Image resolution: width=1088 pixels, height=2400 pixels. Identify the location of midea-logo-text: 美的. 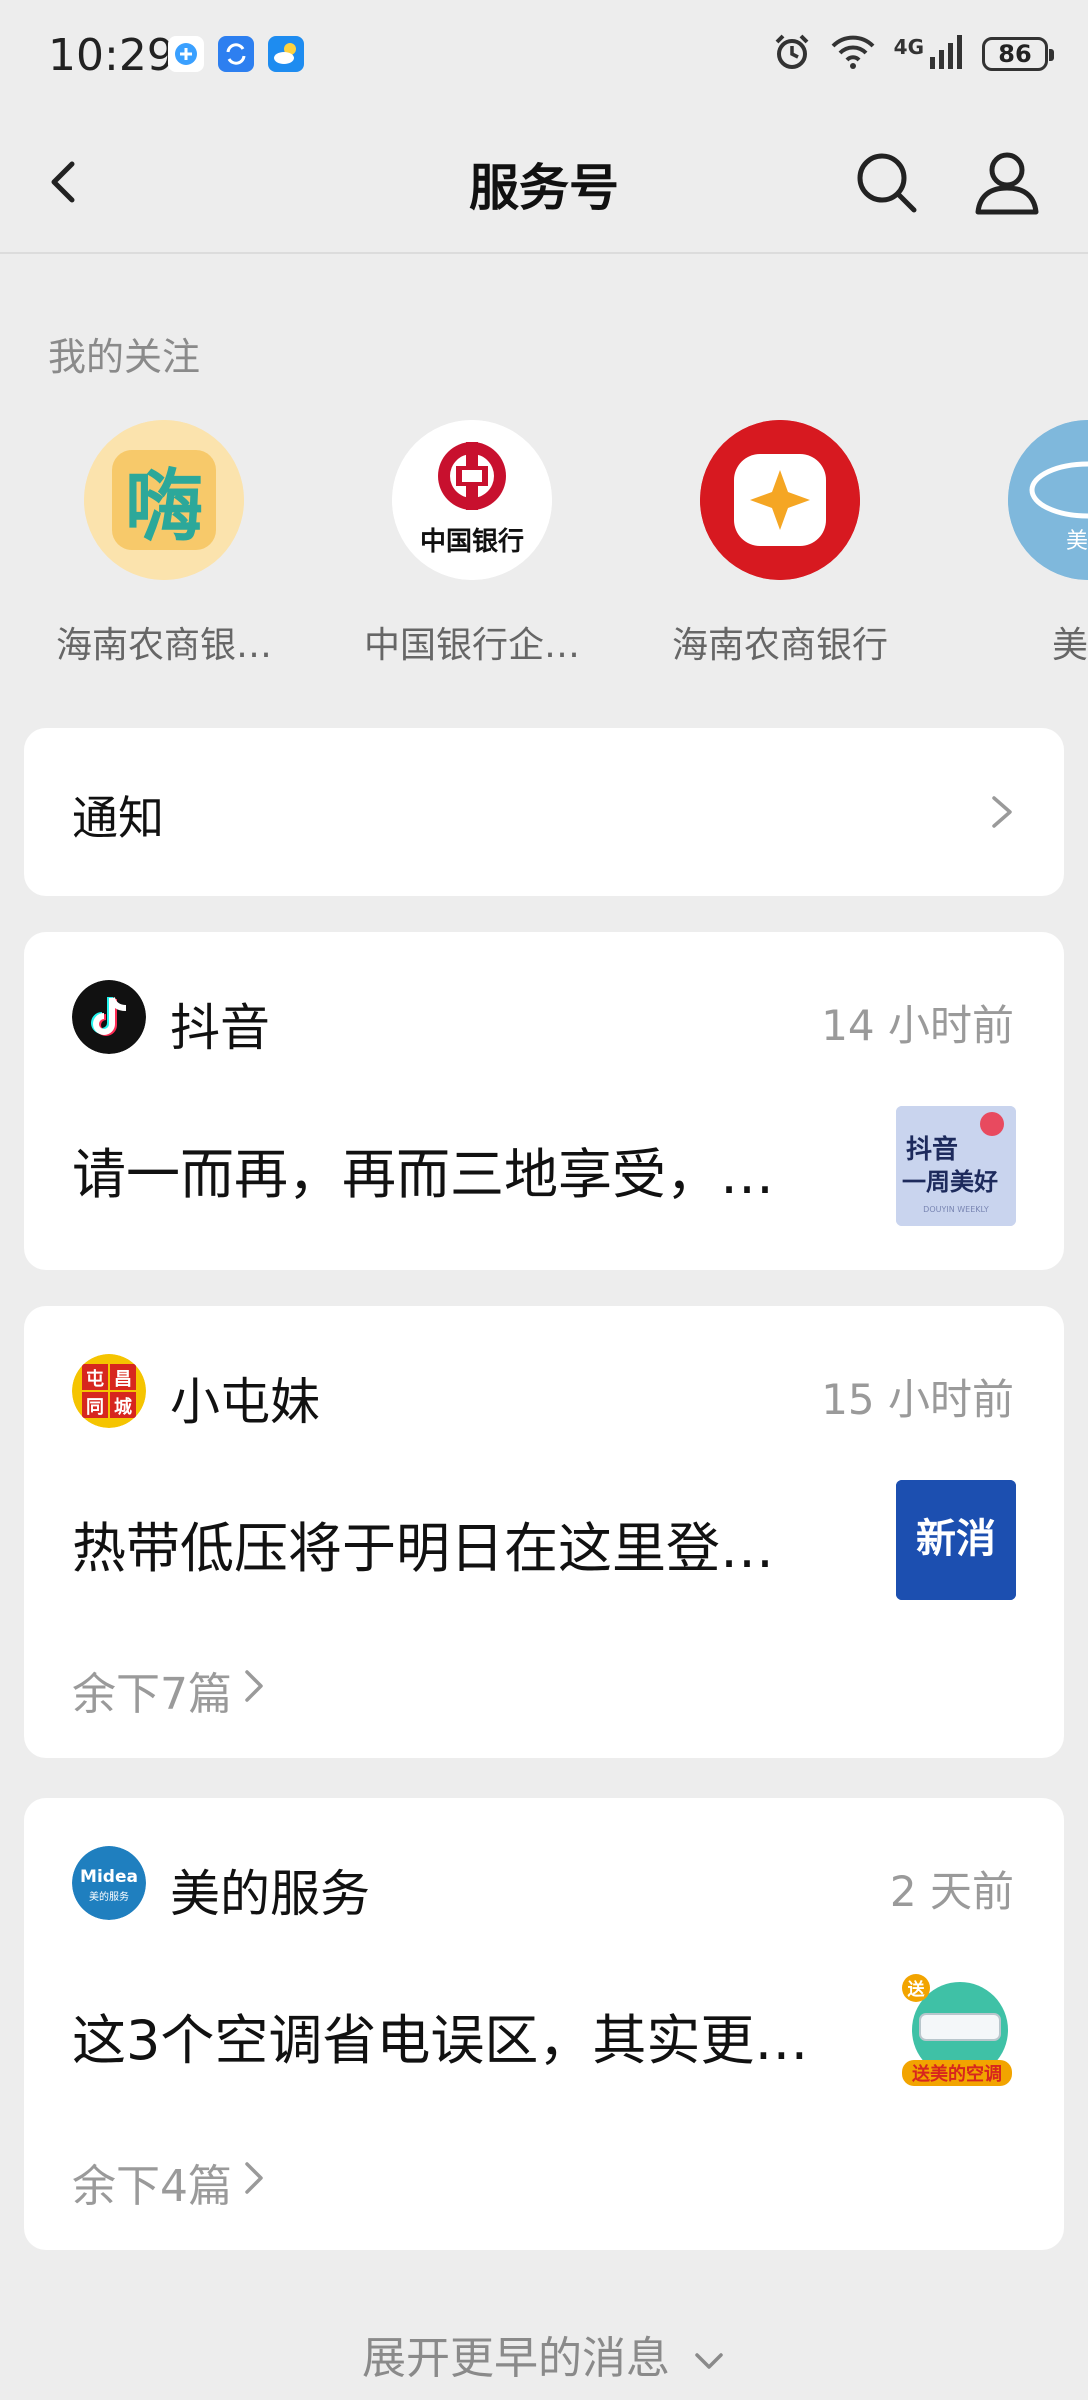
(1077, 541).